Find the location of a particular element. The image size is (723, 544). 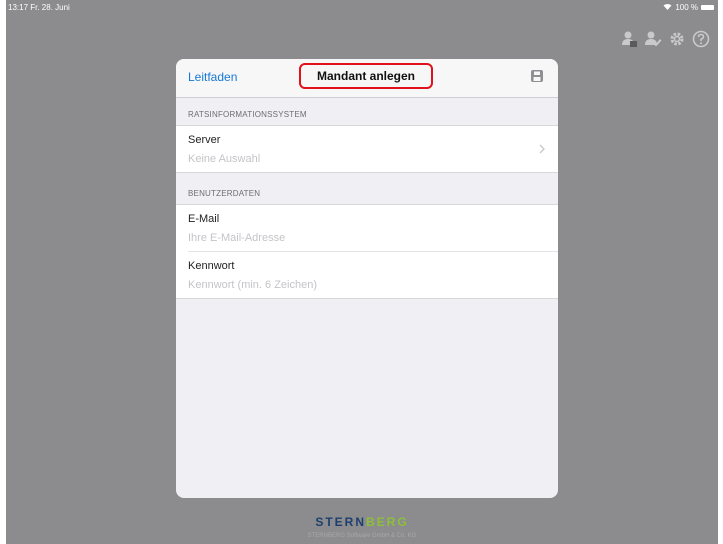

sternberg-logo: STERNBERG is located at coordinates (362, 522).